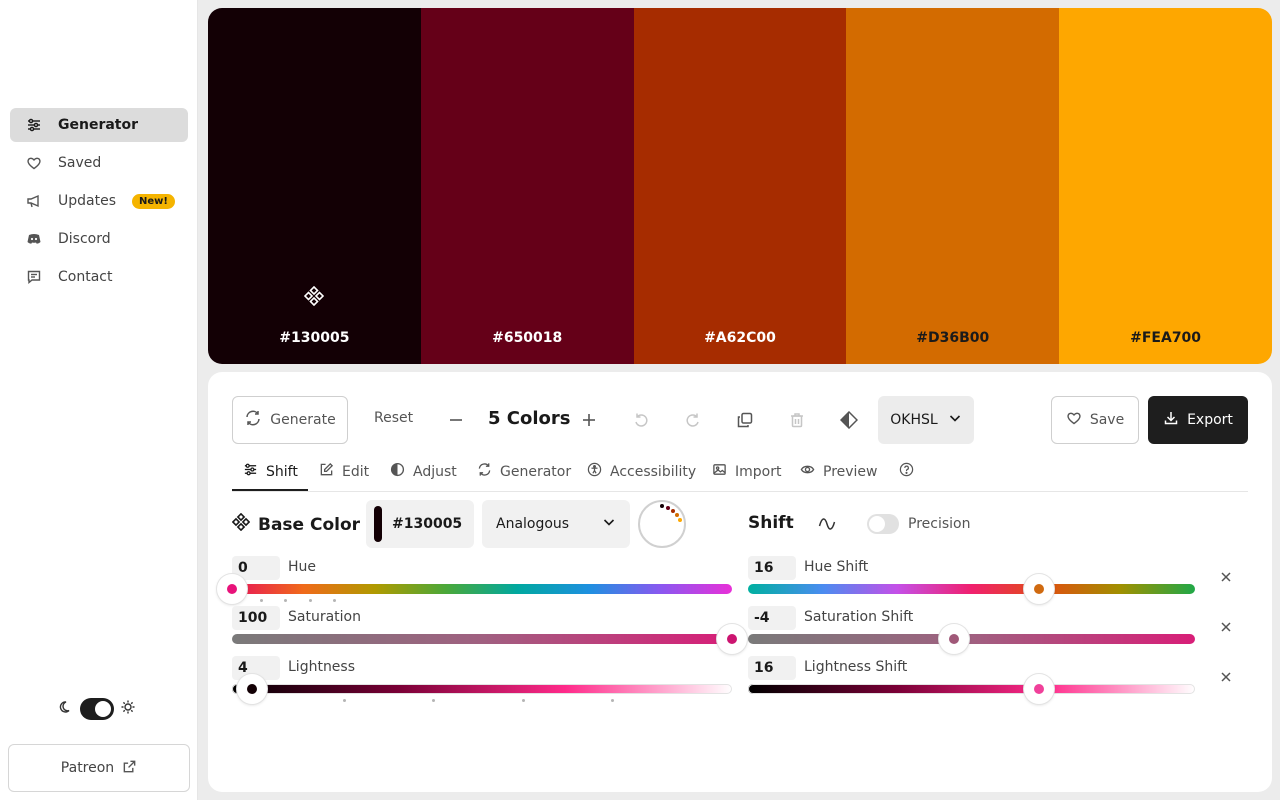  I want to click on curve-icon, so click(827, 524).